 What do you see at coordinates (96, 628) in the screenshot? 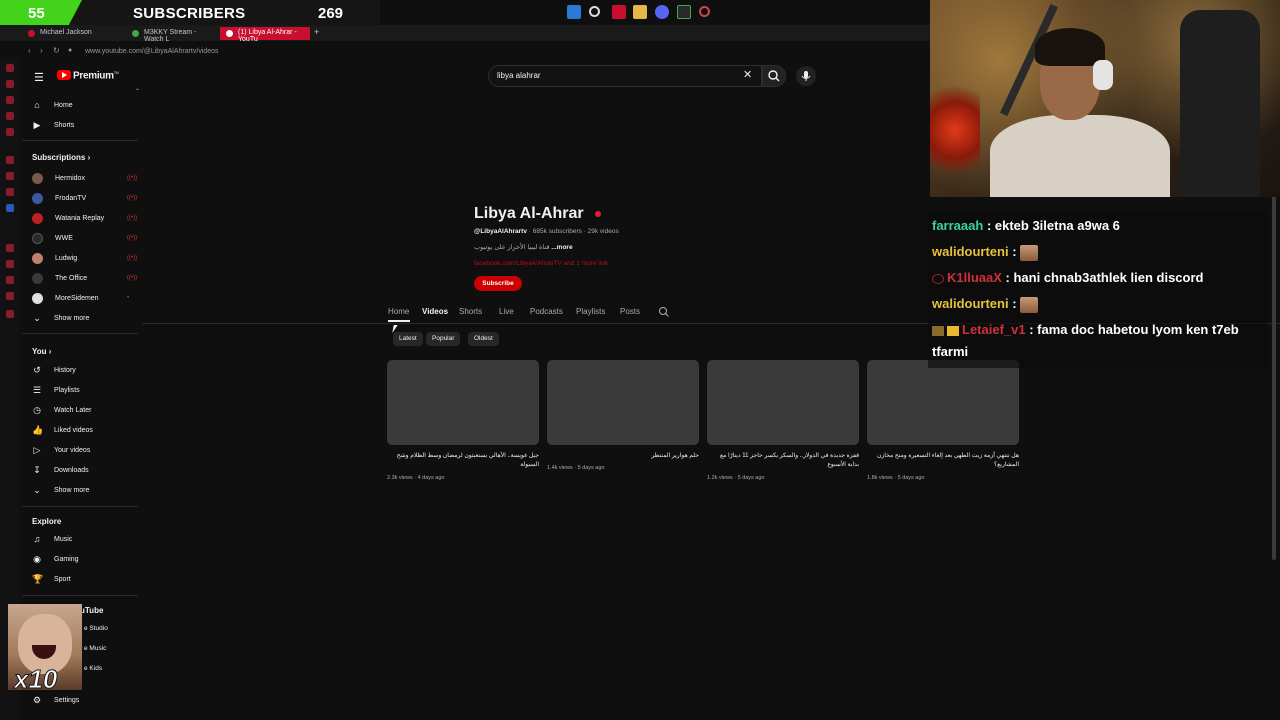
I see `sidebar-item-studio: e Studio` at bounding box center [96, 628].